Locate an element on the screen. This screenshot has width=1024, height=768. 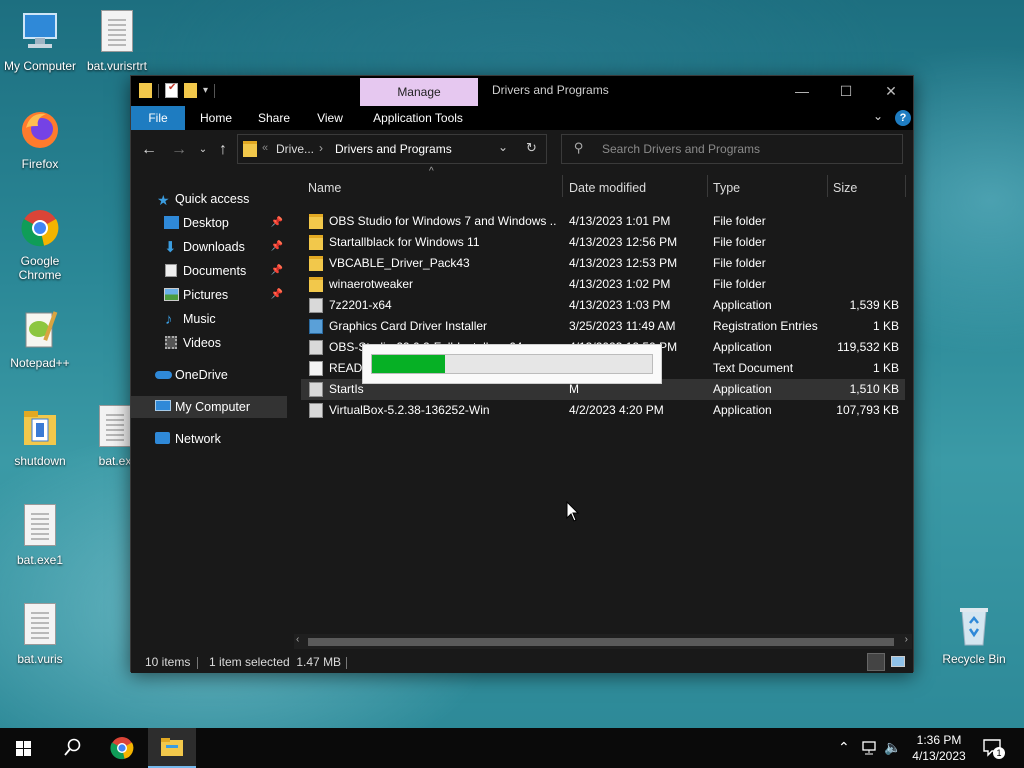
large-icons-view-icon is located at coordinates (898, 661).